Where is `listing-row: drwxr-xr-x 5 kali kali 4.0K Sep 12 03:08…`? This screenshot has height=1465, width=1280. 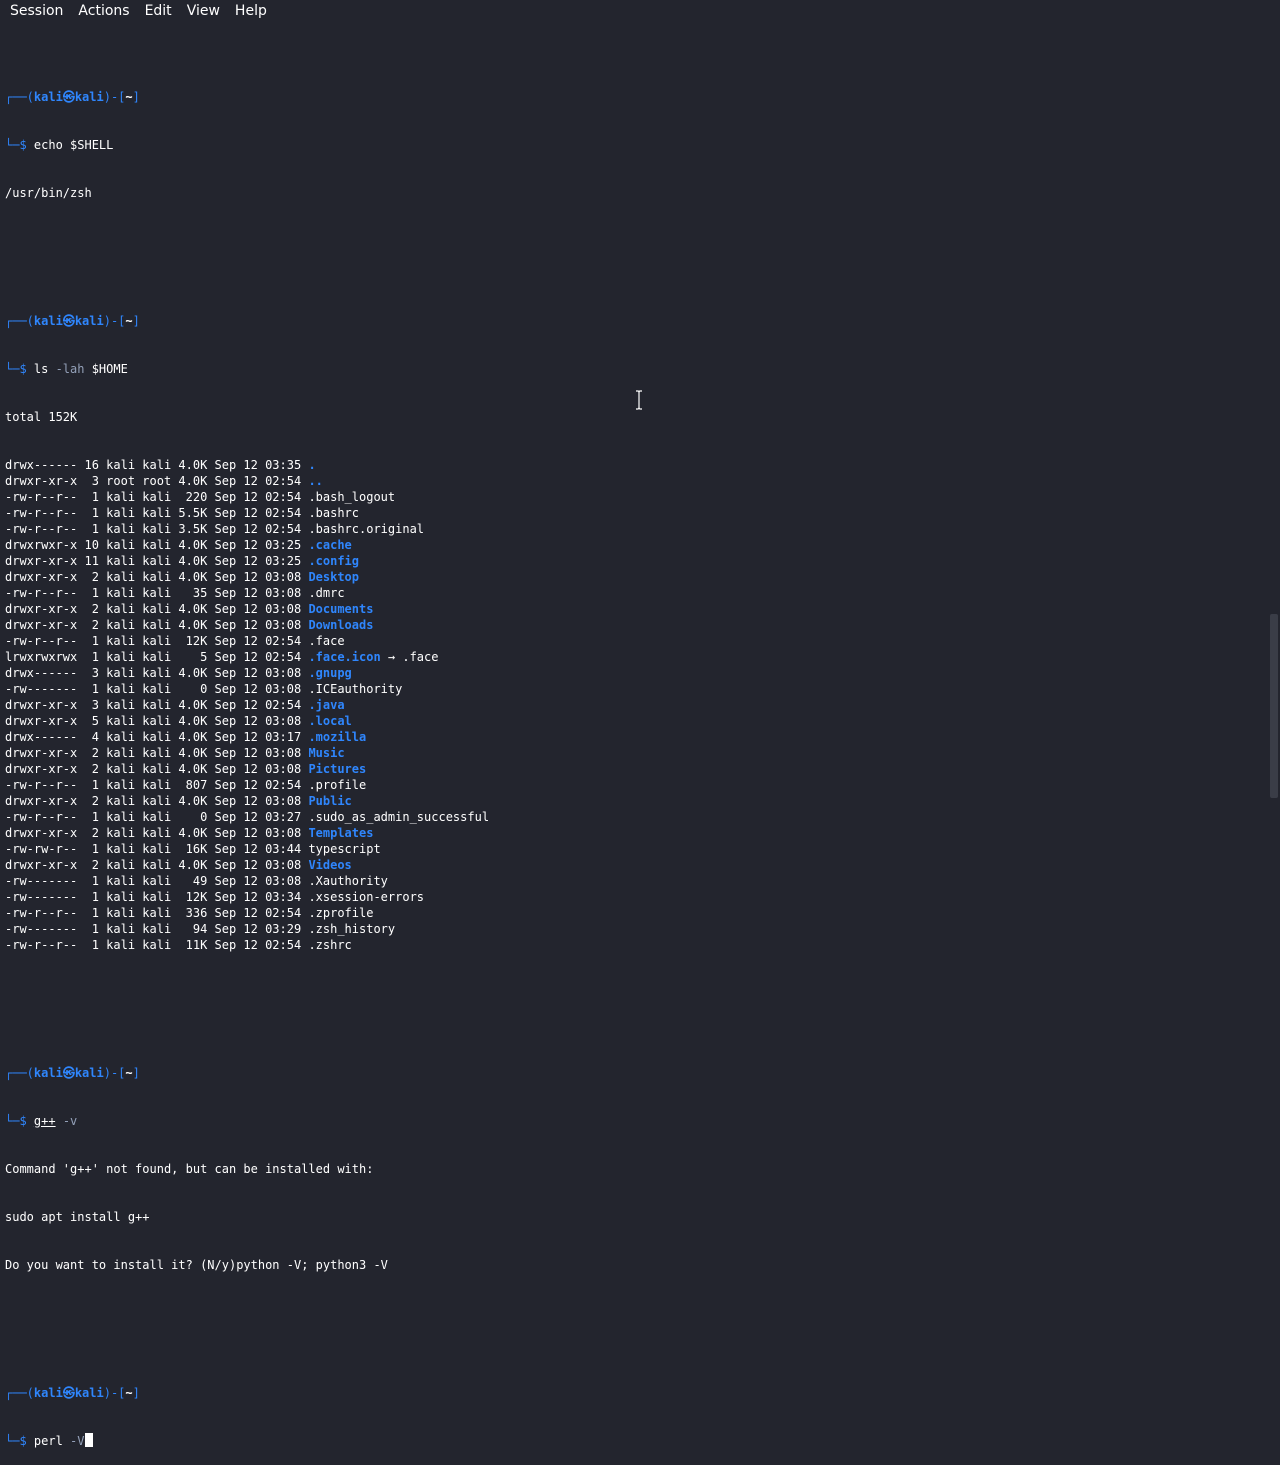 listing-row: drwxr-xr-x 5 kali kali 4.0K Sep 12 03:08… is located at coordinates (635, 721).